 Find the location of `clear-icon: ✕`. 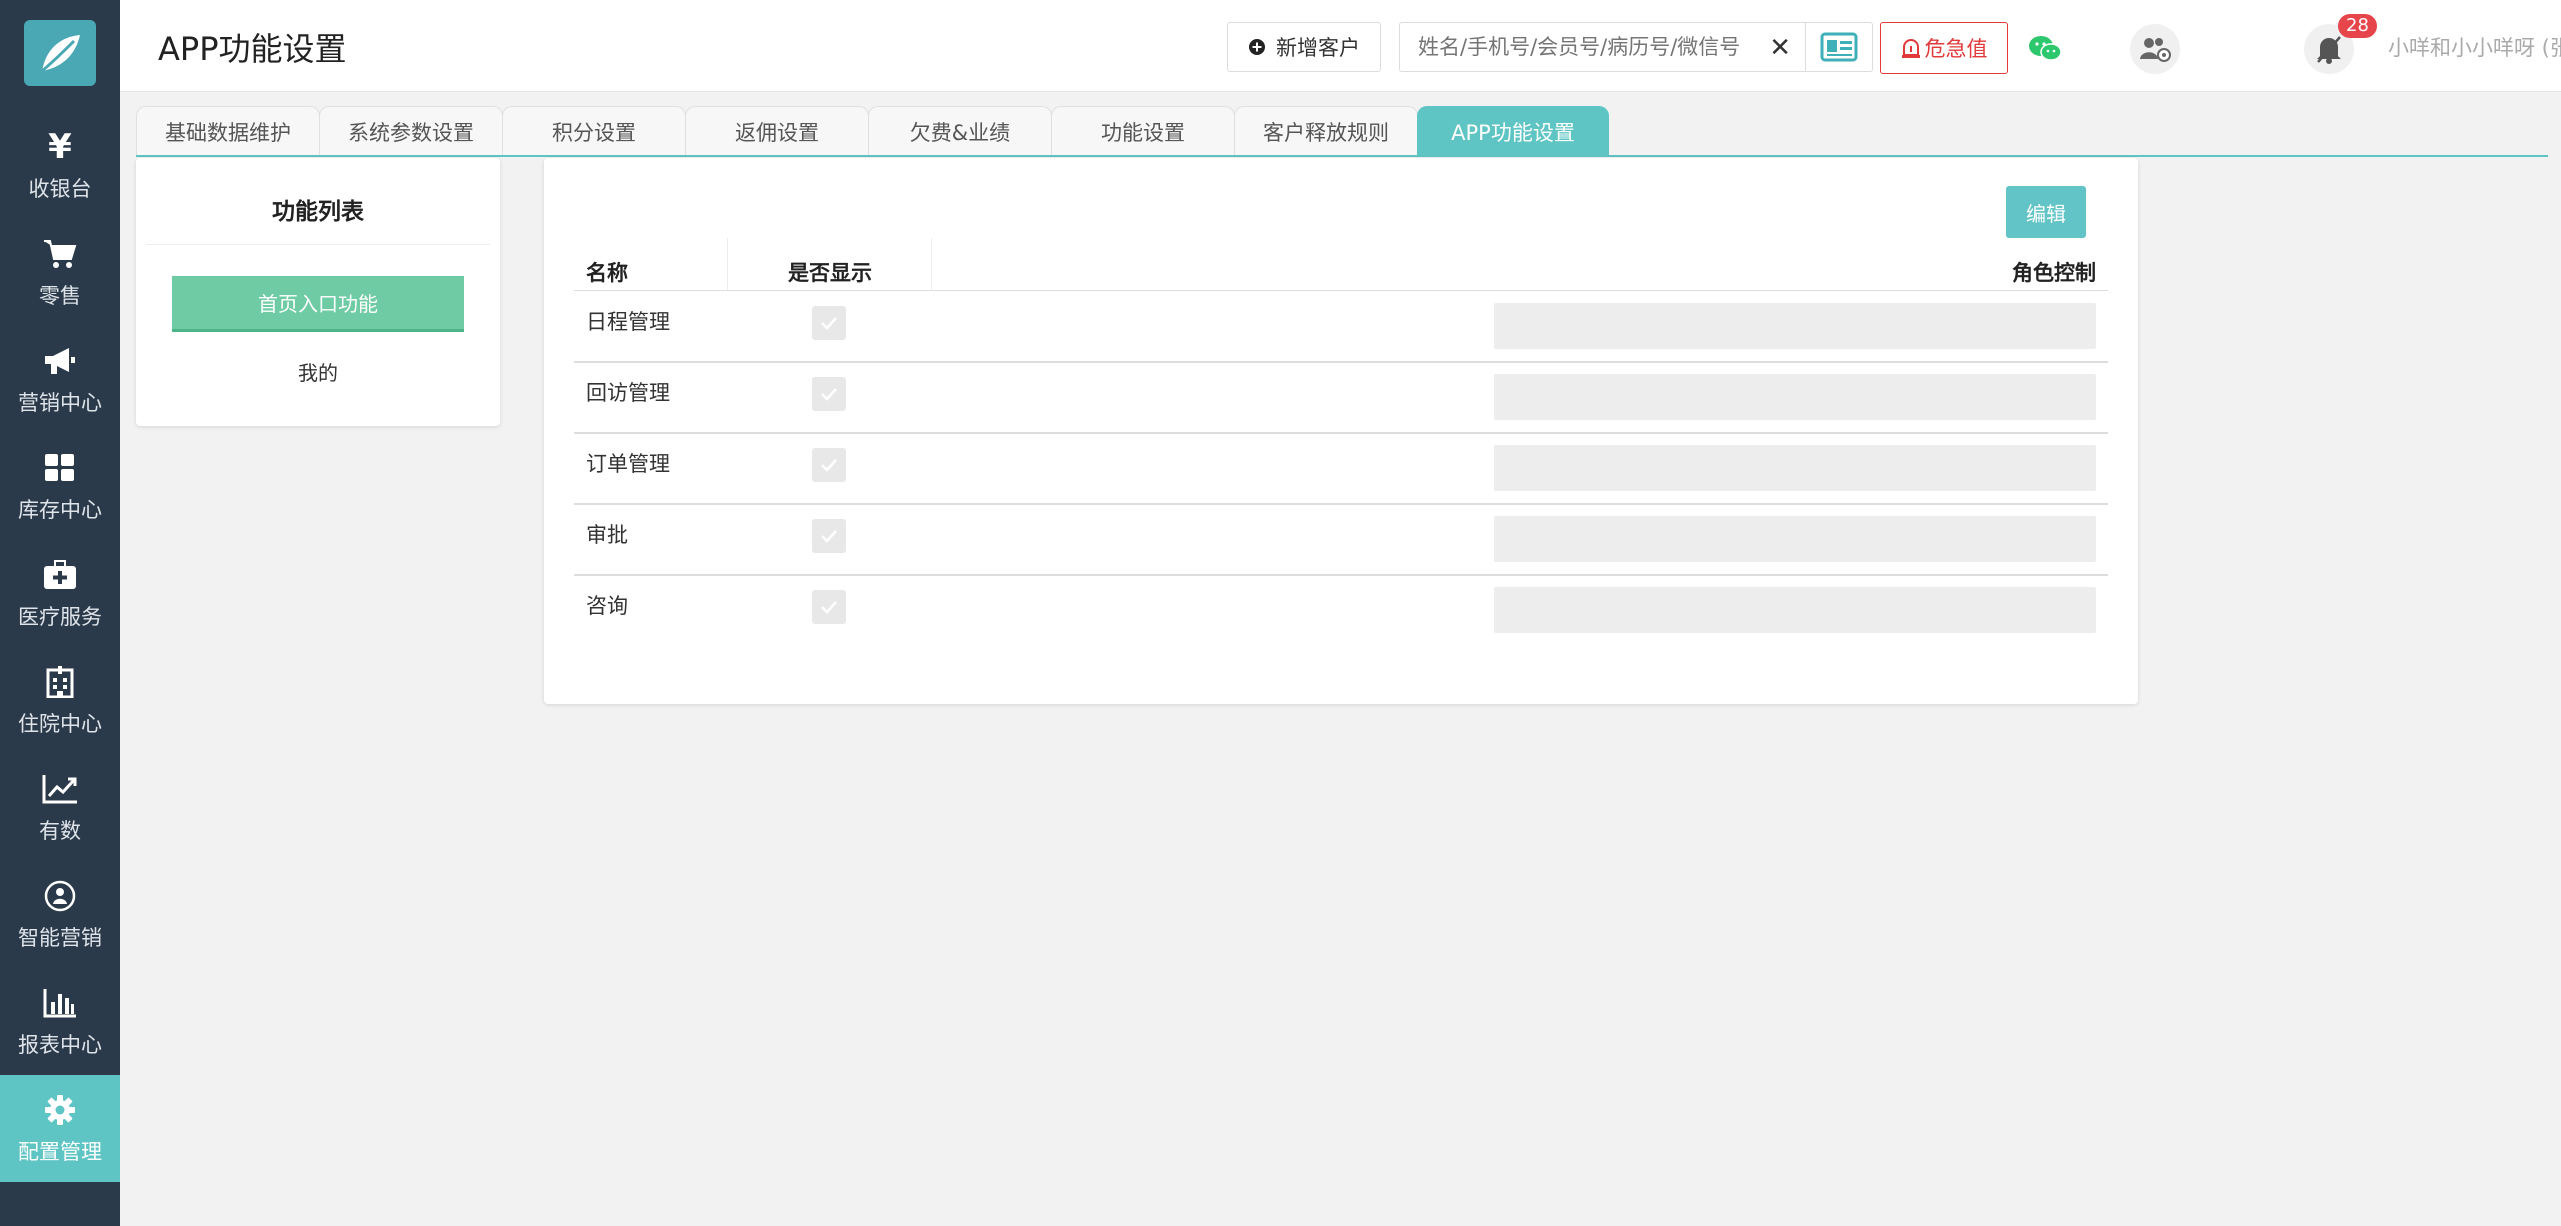

clear-icon: ✕ is located at coordinates (1780, 48).